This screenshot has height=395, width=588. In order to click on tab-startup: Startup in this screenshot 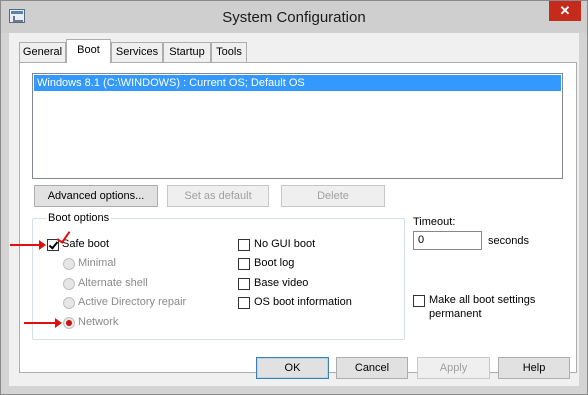, I will do `click(187, 52)`.